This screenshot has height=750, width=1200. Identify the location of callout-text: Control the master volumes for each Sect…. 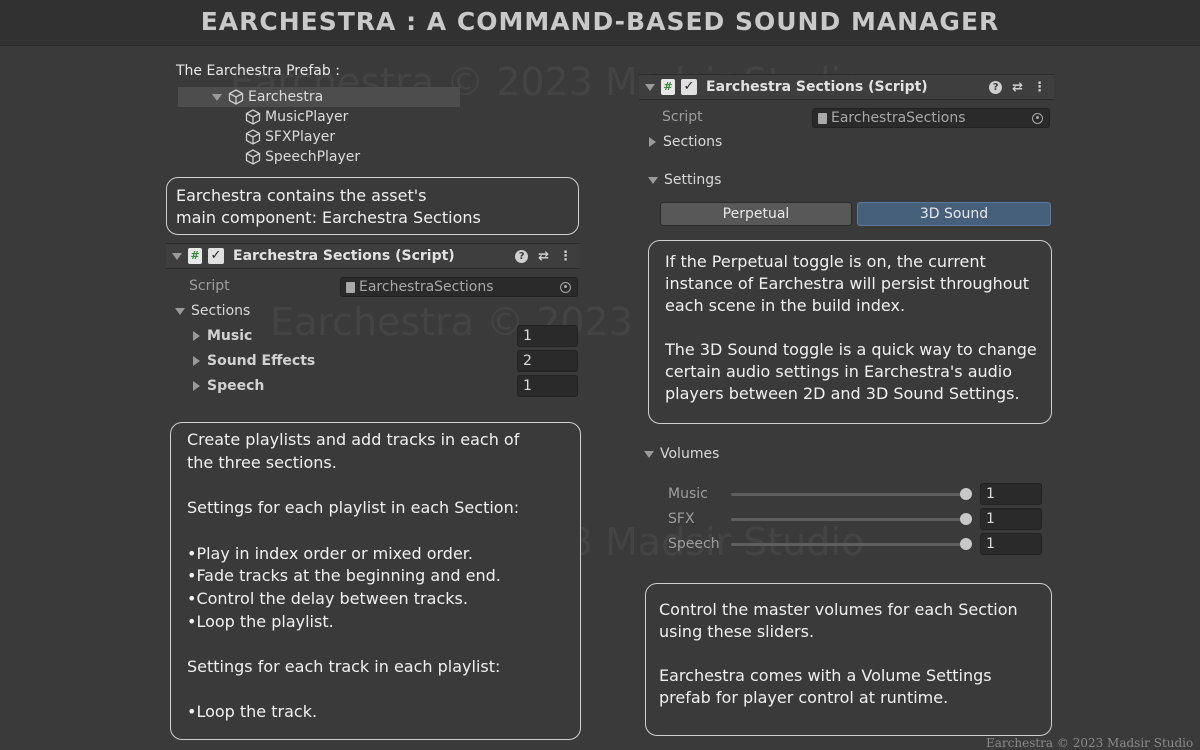
(838, 653).